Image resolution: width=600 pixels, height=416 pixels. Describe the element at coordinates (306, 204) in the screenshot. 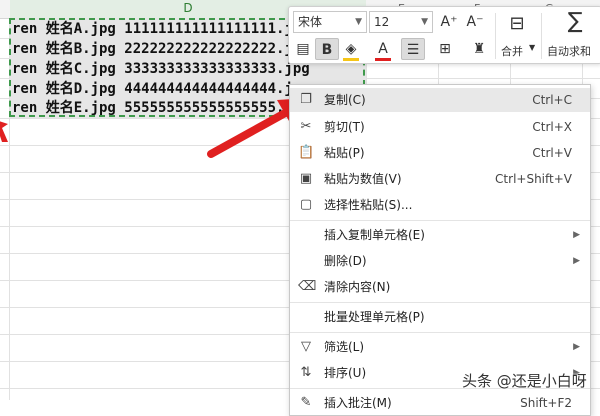

I see `paste-special-icon: ▢` at that location.